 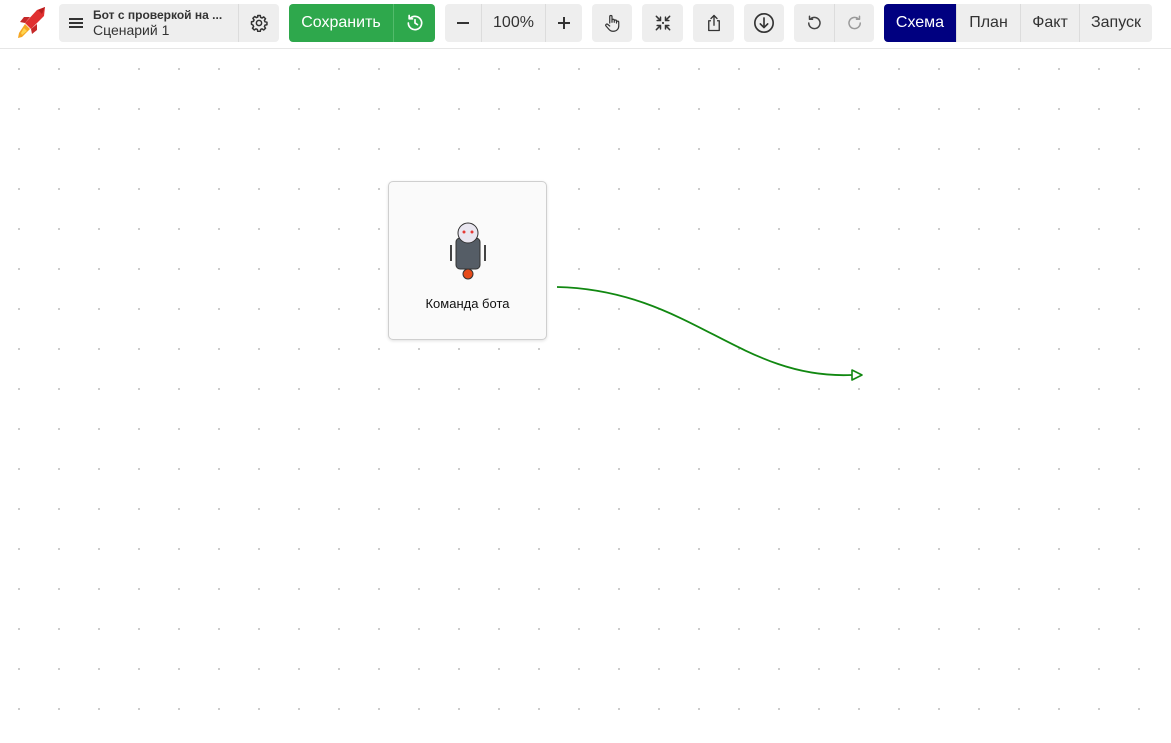 I want to click on app-logo, so click(x=32, y=23).